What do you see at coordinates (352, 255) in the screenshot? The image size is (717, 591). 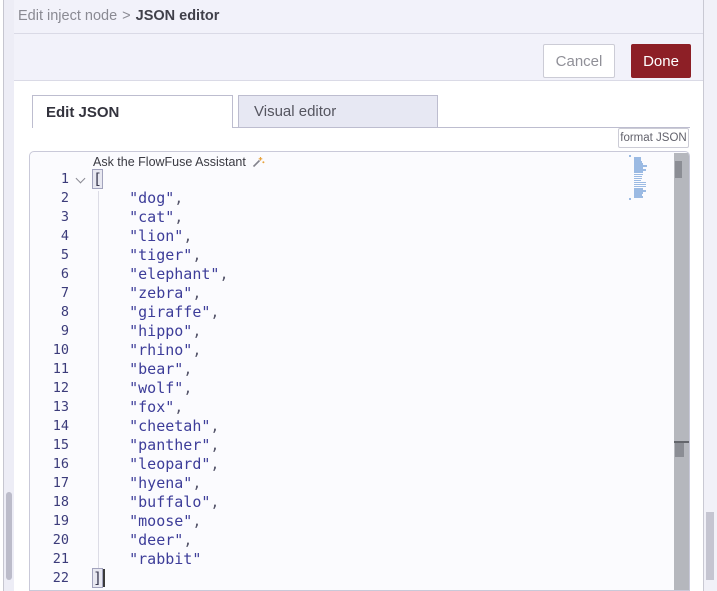 I see `code-line: 5 "tiger",` at bounding box center [352, 255].